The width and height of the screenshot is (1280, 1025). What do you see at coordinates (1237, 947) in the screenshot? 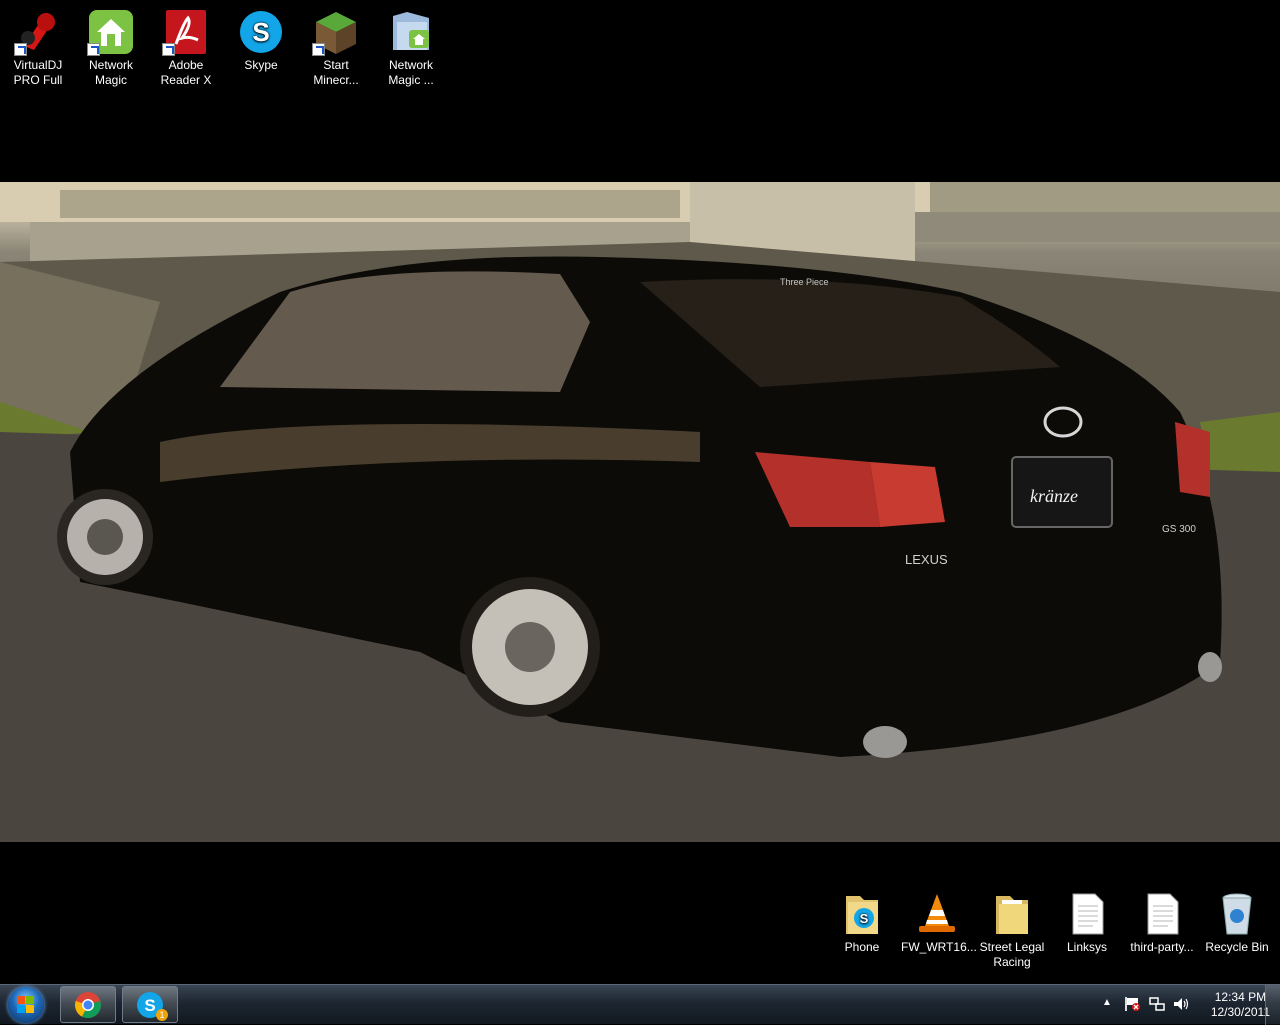
I see `desktop-icon-label: Recycle Bin` at bounding box center [1237, 947].